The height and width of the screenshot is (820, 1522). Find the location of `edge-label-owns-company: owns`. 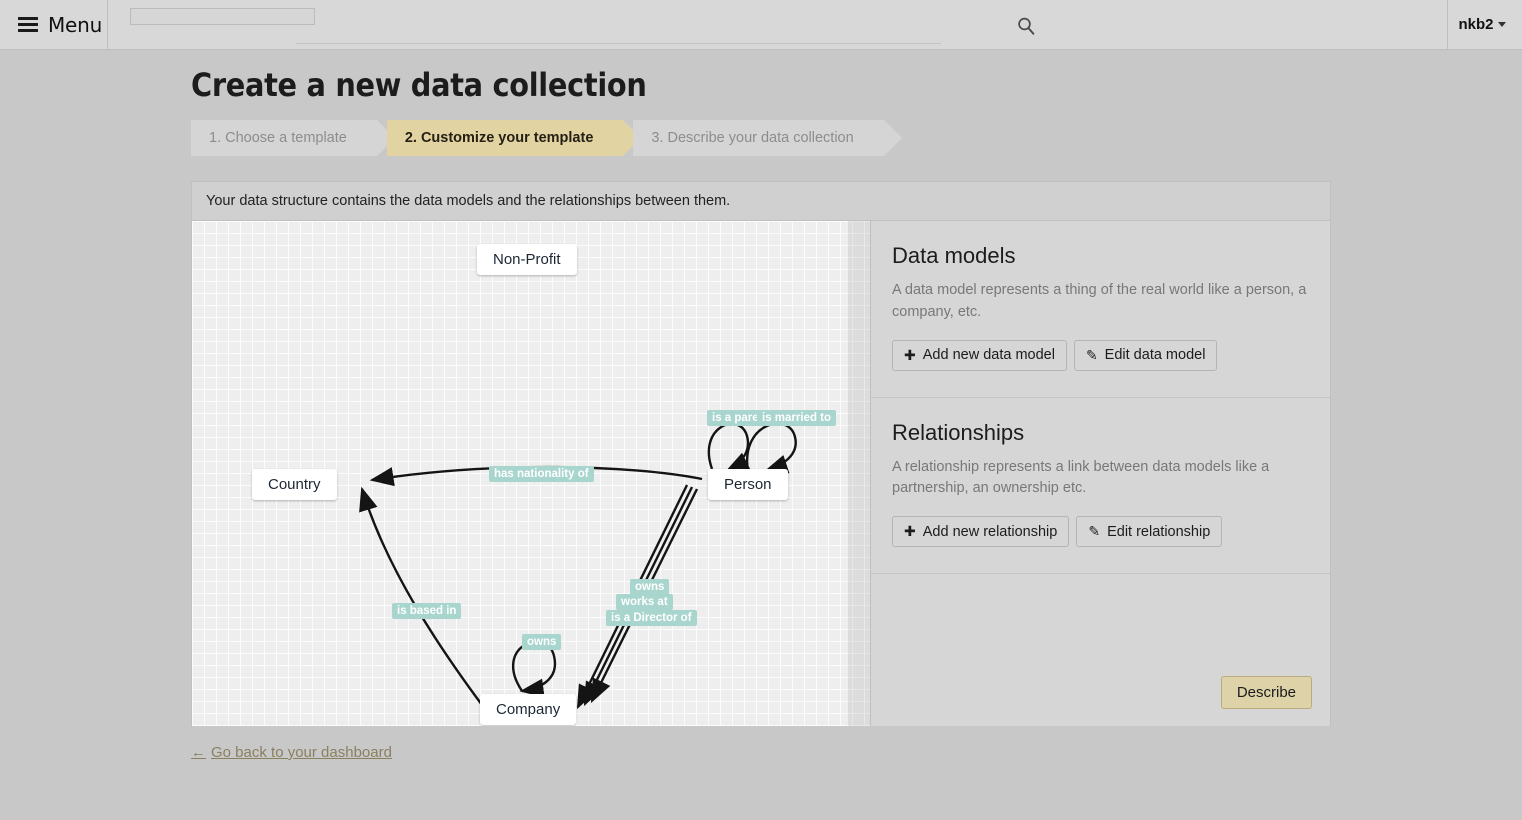

edge-label-owns-company: owns is located at coordinates (542, 642).